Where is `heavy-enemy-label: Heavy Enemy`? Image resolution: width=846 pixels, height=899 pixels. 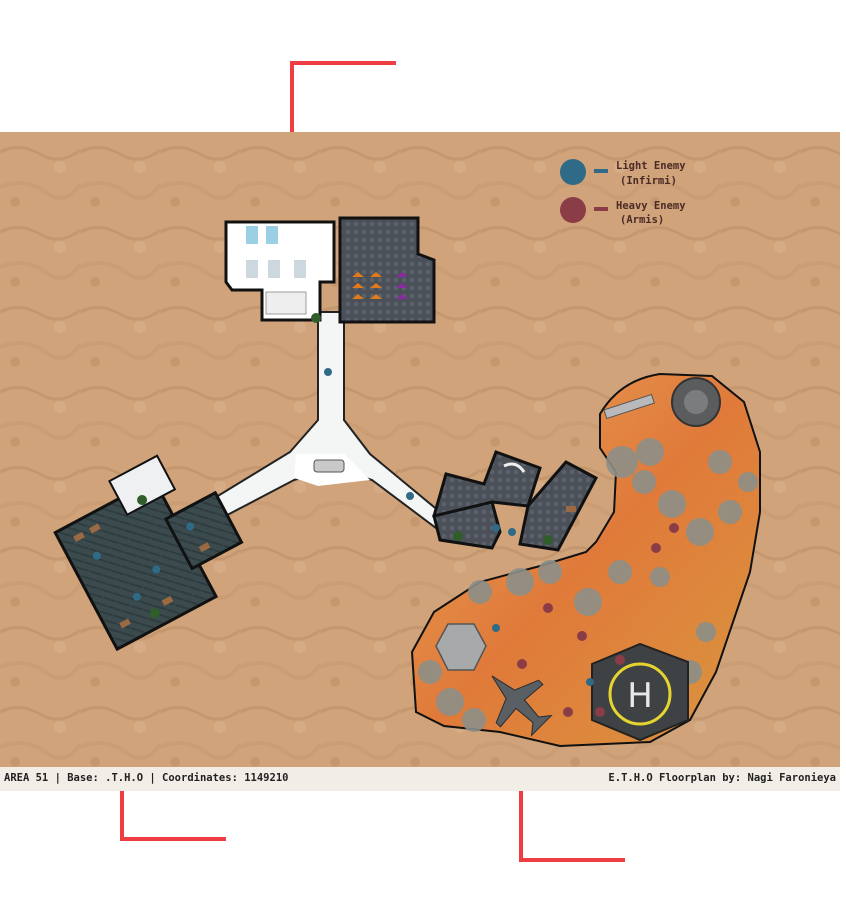 heavy-enemy-label: Heavy Enemy is located at coordinates (651, 206).